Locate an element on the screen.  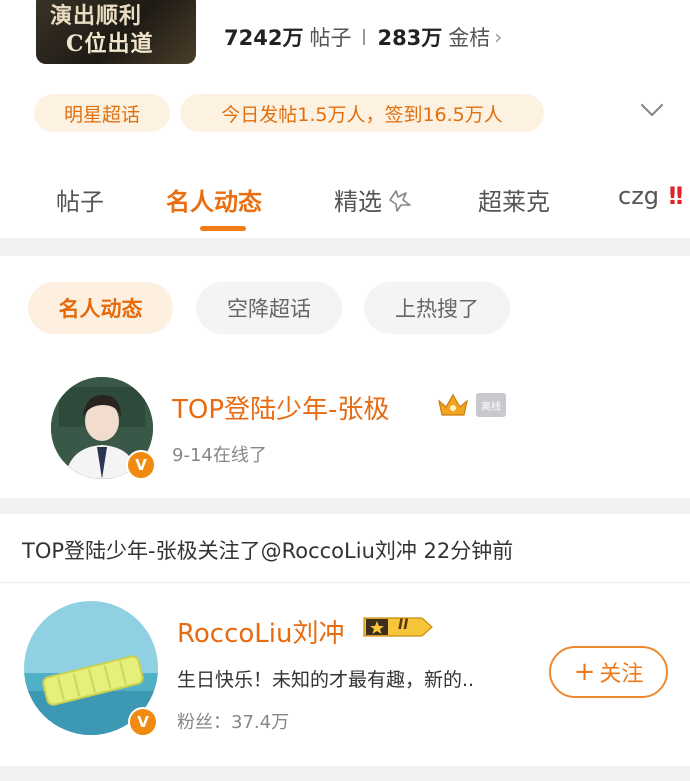
follow-button: + 关注 is located at coordinates (608, 672).